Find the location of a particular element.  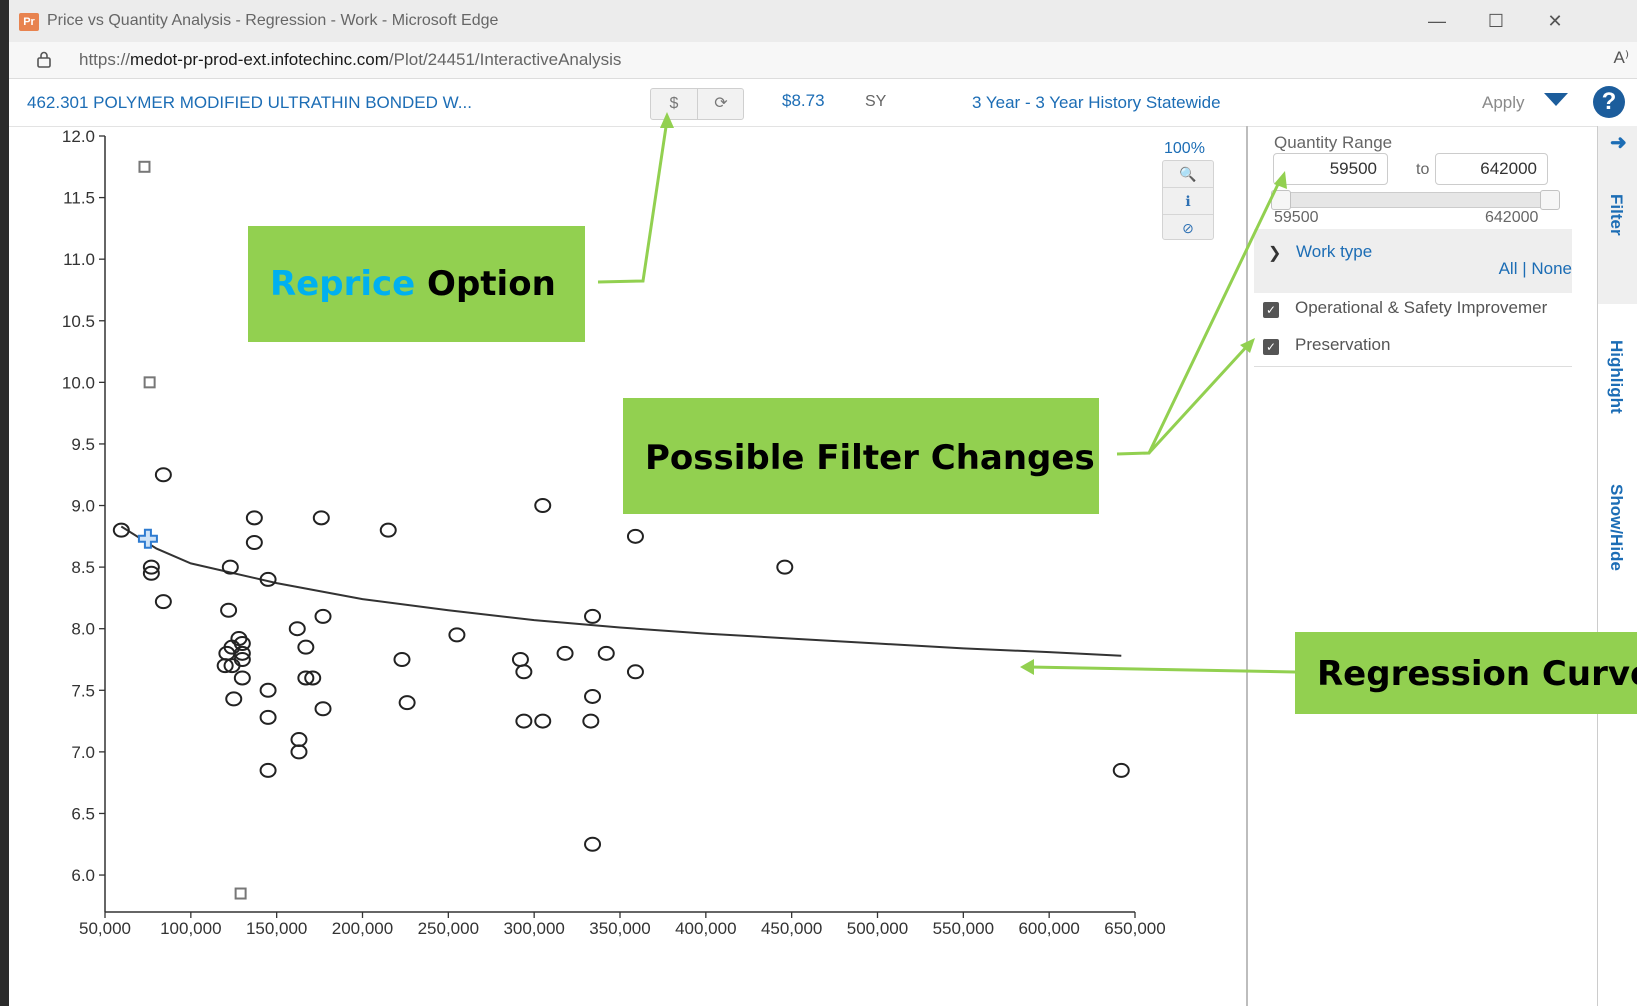

x-tick-label: 200,000 is located at coordinates (362, 928).